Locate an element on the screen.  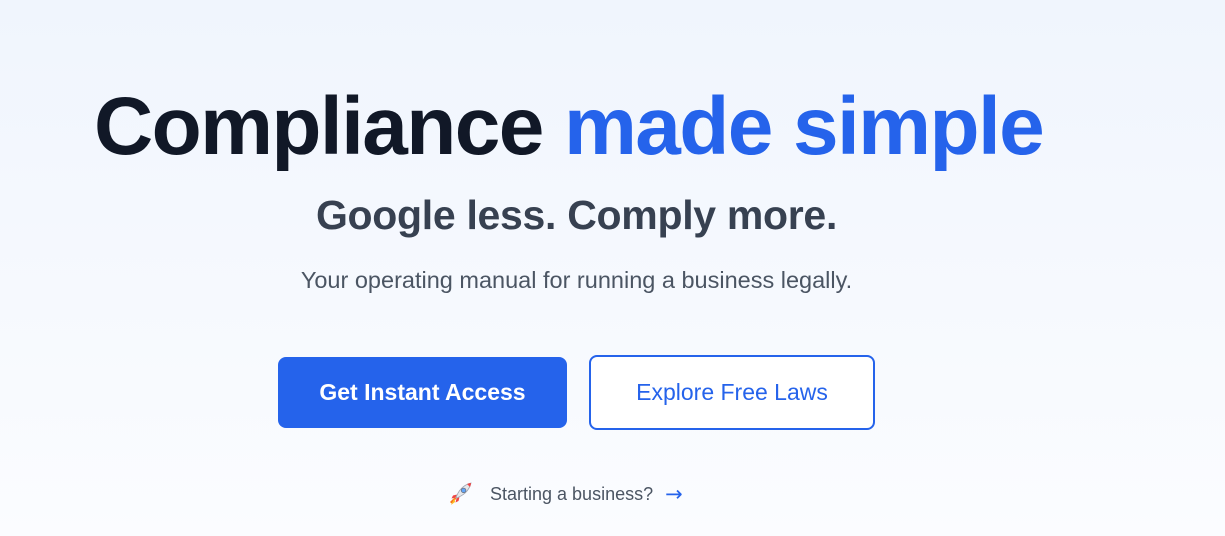
starting-a-business-link: Starting a business? → is located at coordinates (564, 494).